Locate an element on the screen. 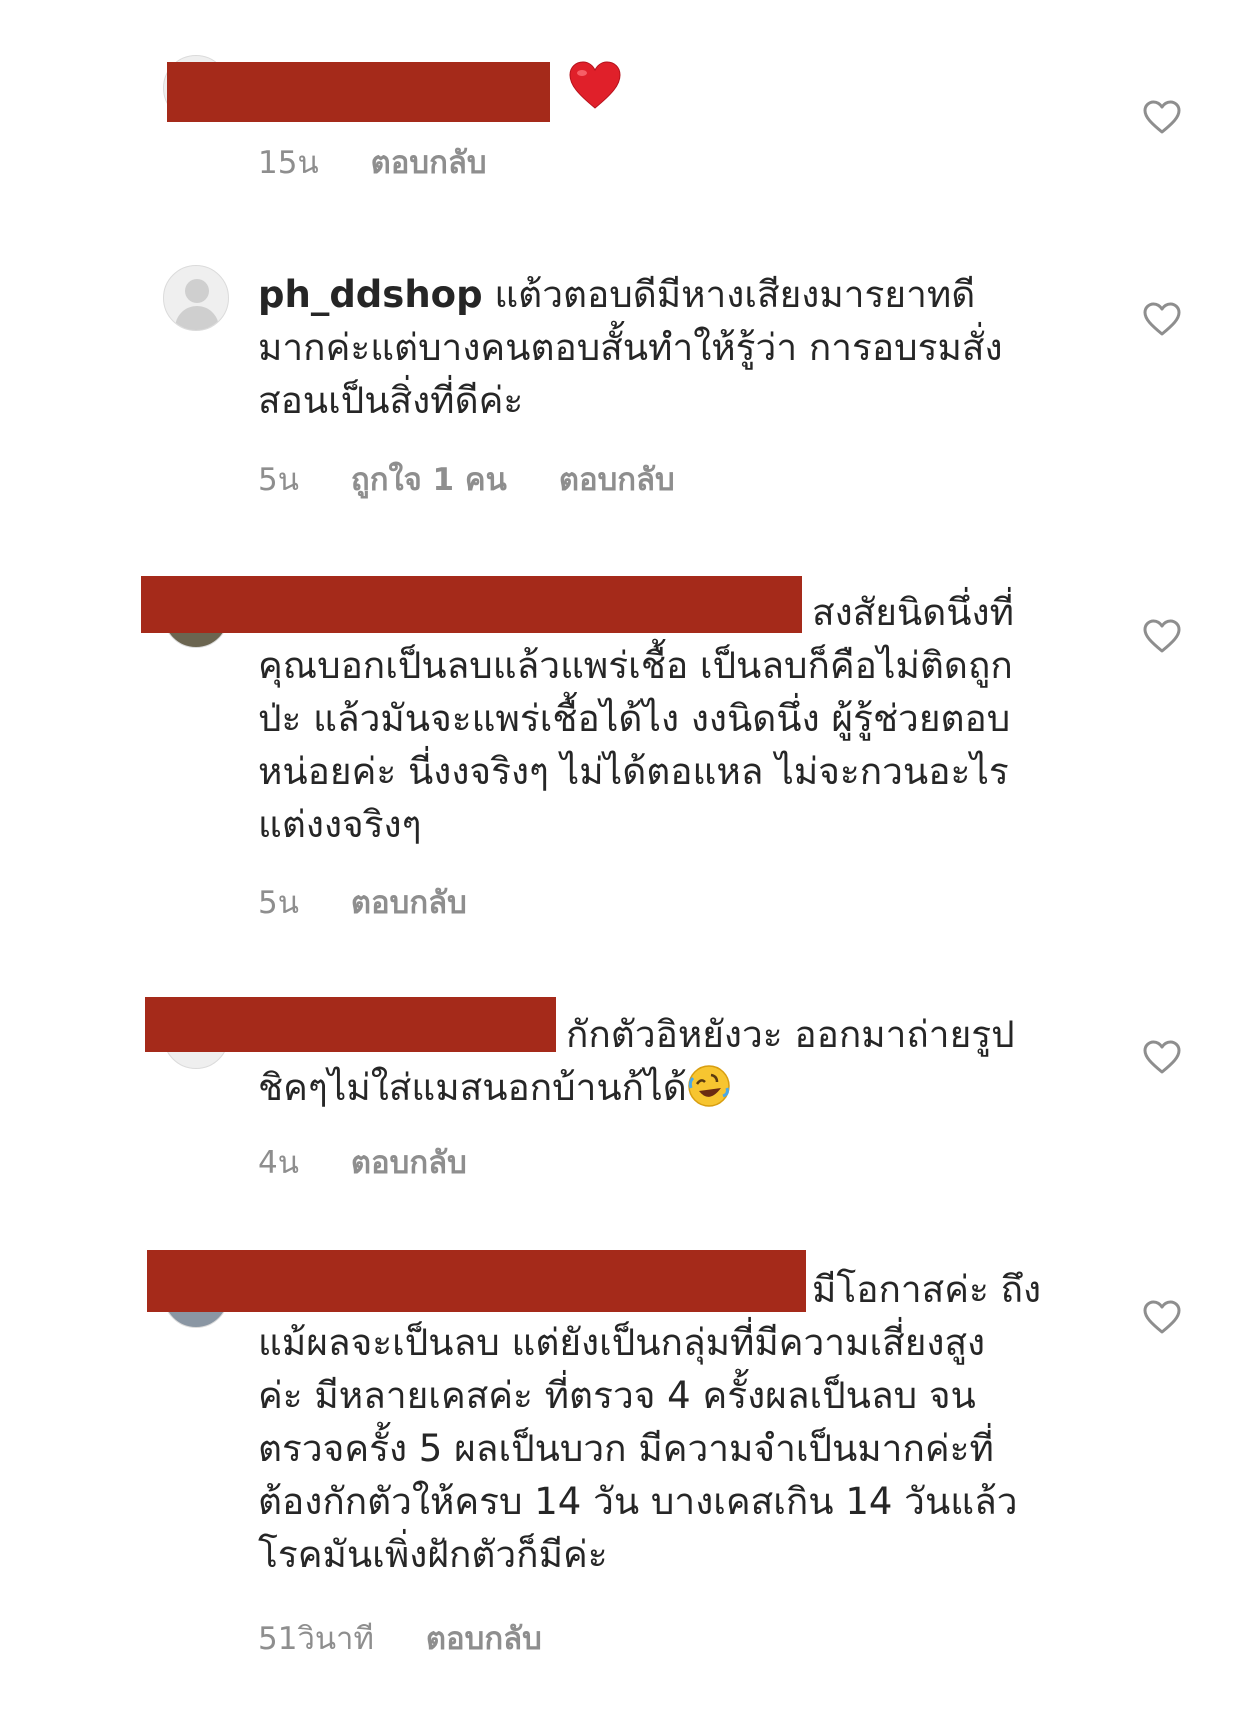  comment-meta: 51วินาที ตอบกลับ is located at coordinates (400, 1638).